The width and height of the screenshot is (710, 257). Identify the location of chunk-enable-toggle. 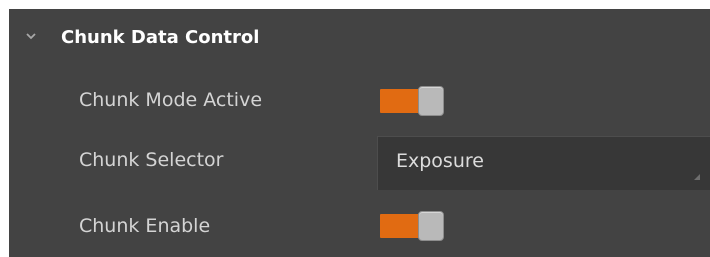
(412, 226).